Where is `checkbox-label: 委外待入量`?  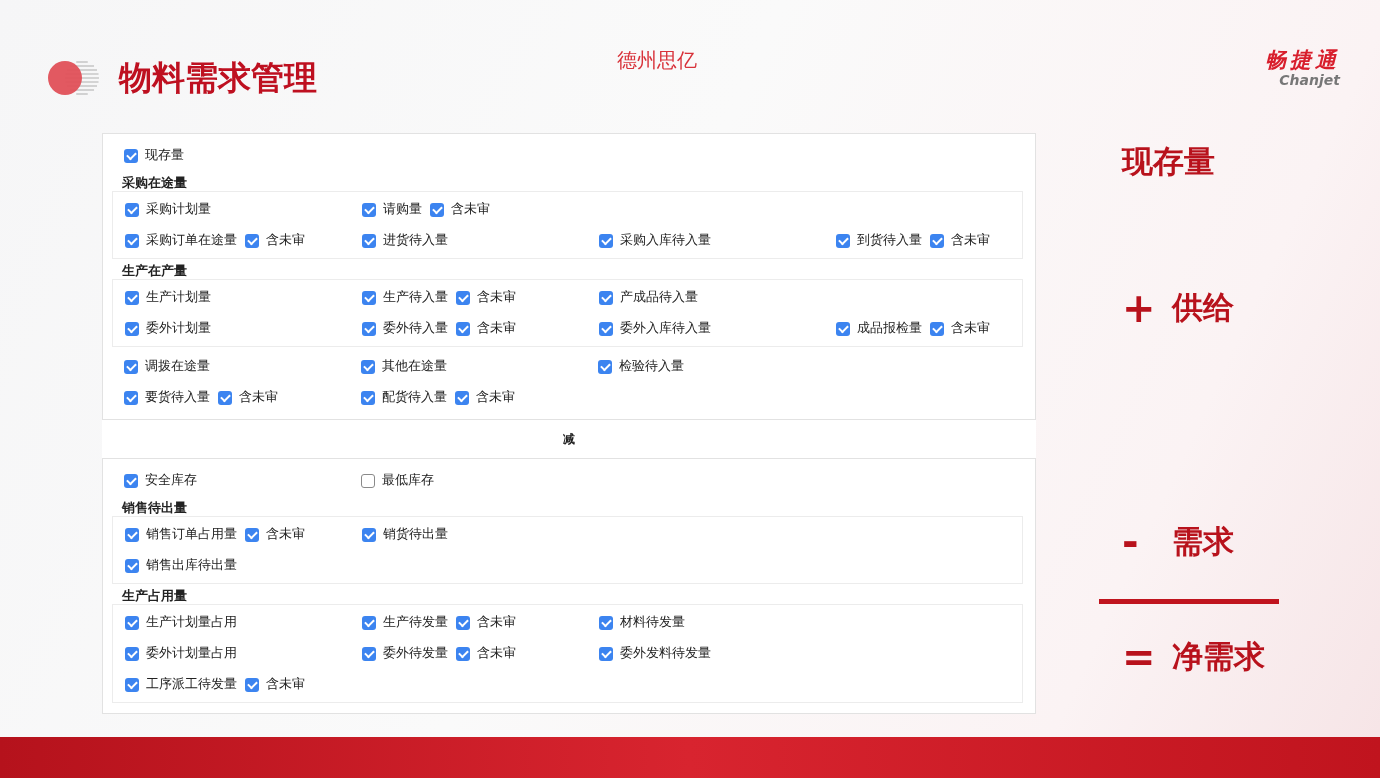
checkbox-label: 委外待入量 is located at coordinates (415, 328).